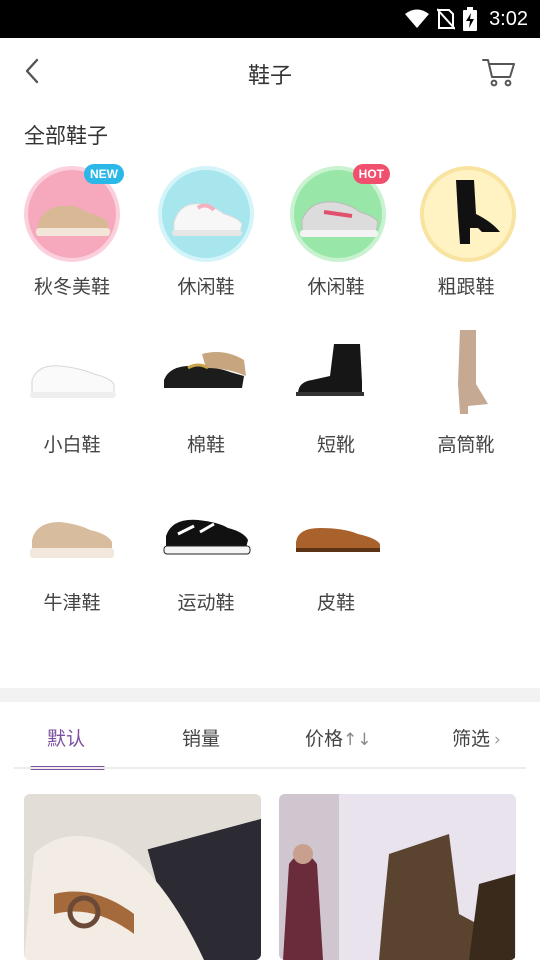 Image resolution: width=540 pixels, height=960 pixels. Describe the element at coordinates (66, 136) in the screenshot. I see `section-title: 全部鞋子` at that location.